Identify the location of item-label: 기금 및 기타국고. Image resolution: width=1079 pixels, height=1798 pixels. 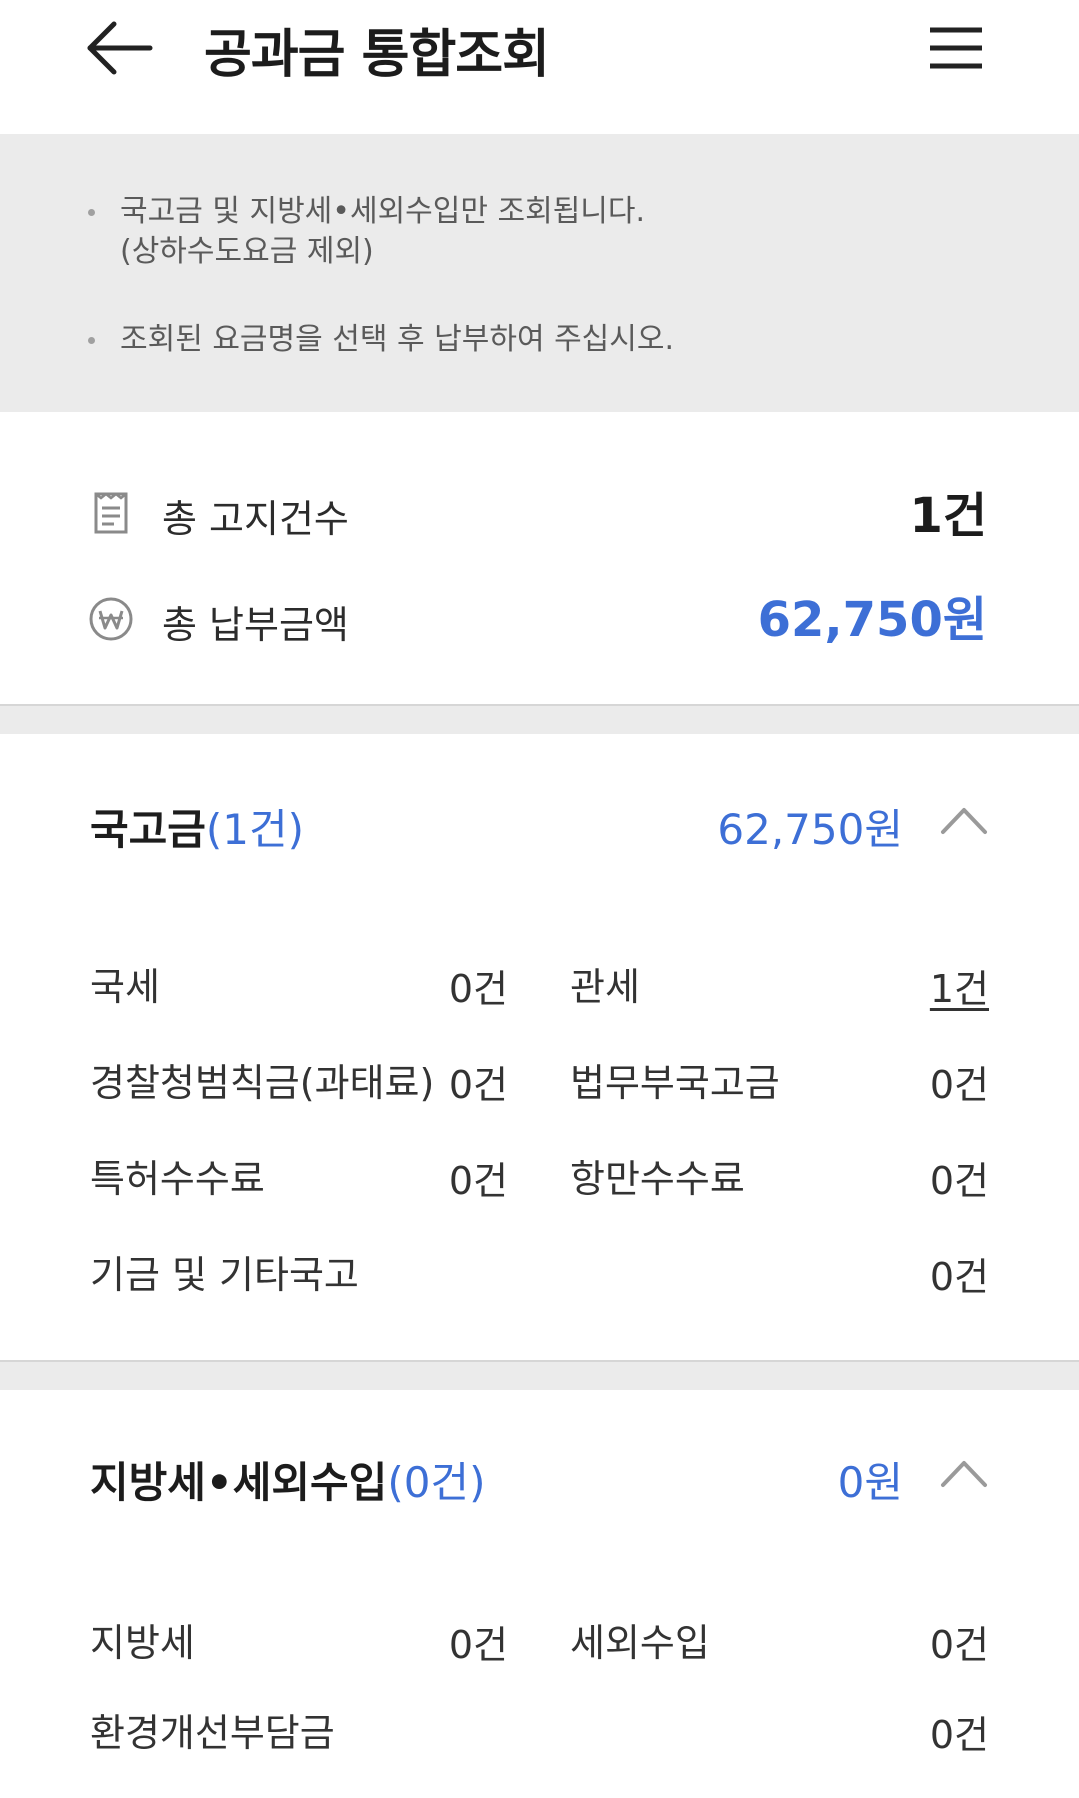
(224, 1275).